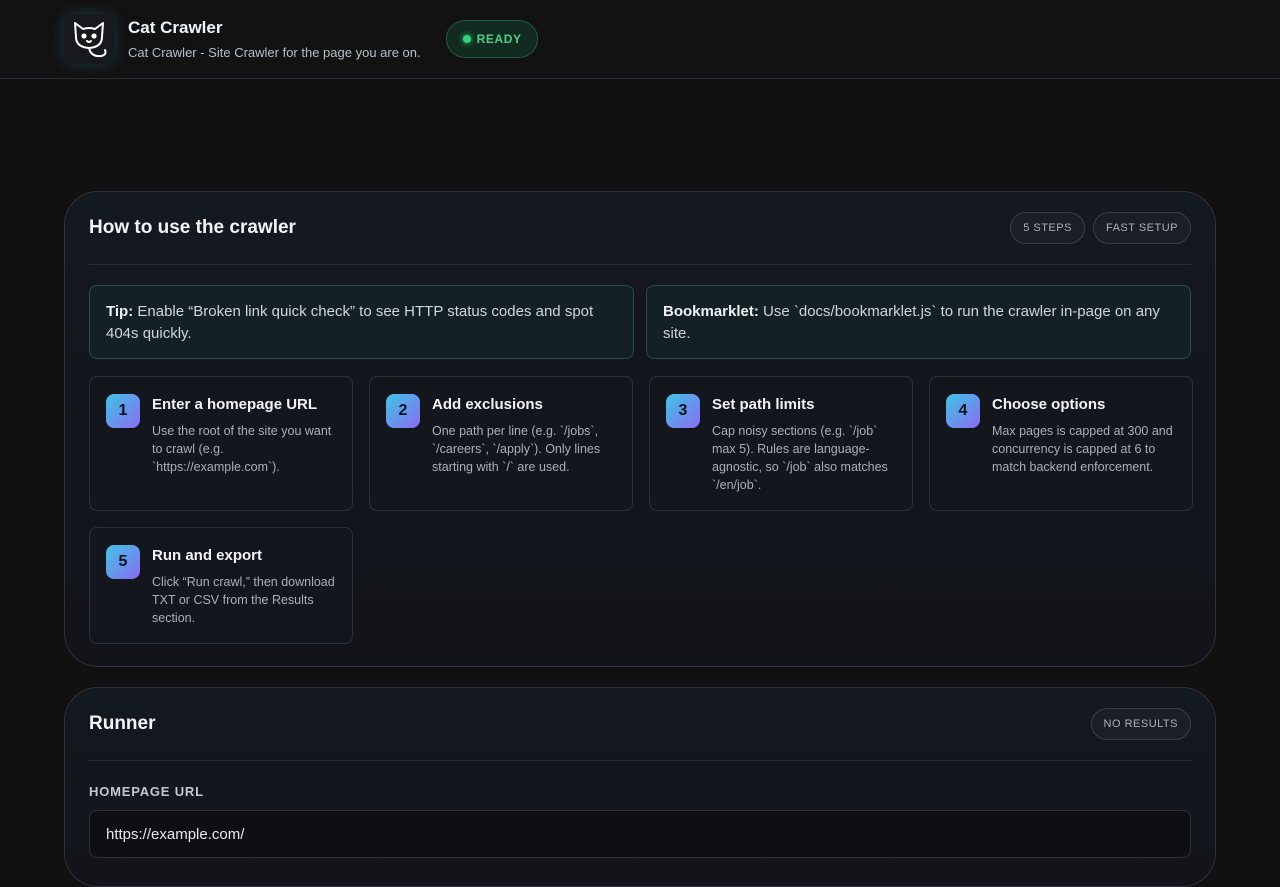 The height and width of the screenshot is (887, 1280). I want to click on status-dot-icon, so click(466, 39).